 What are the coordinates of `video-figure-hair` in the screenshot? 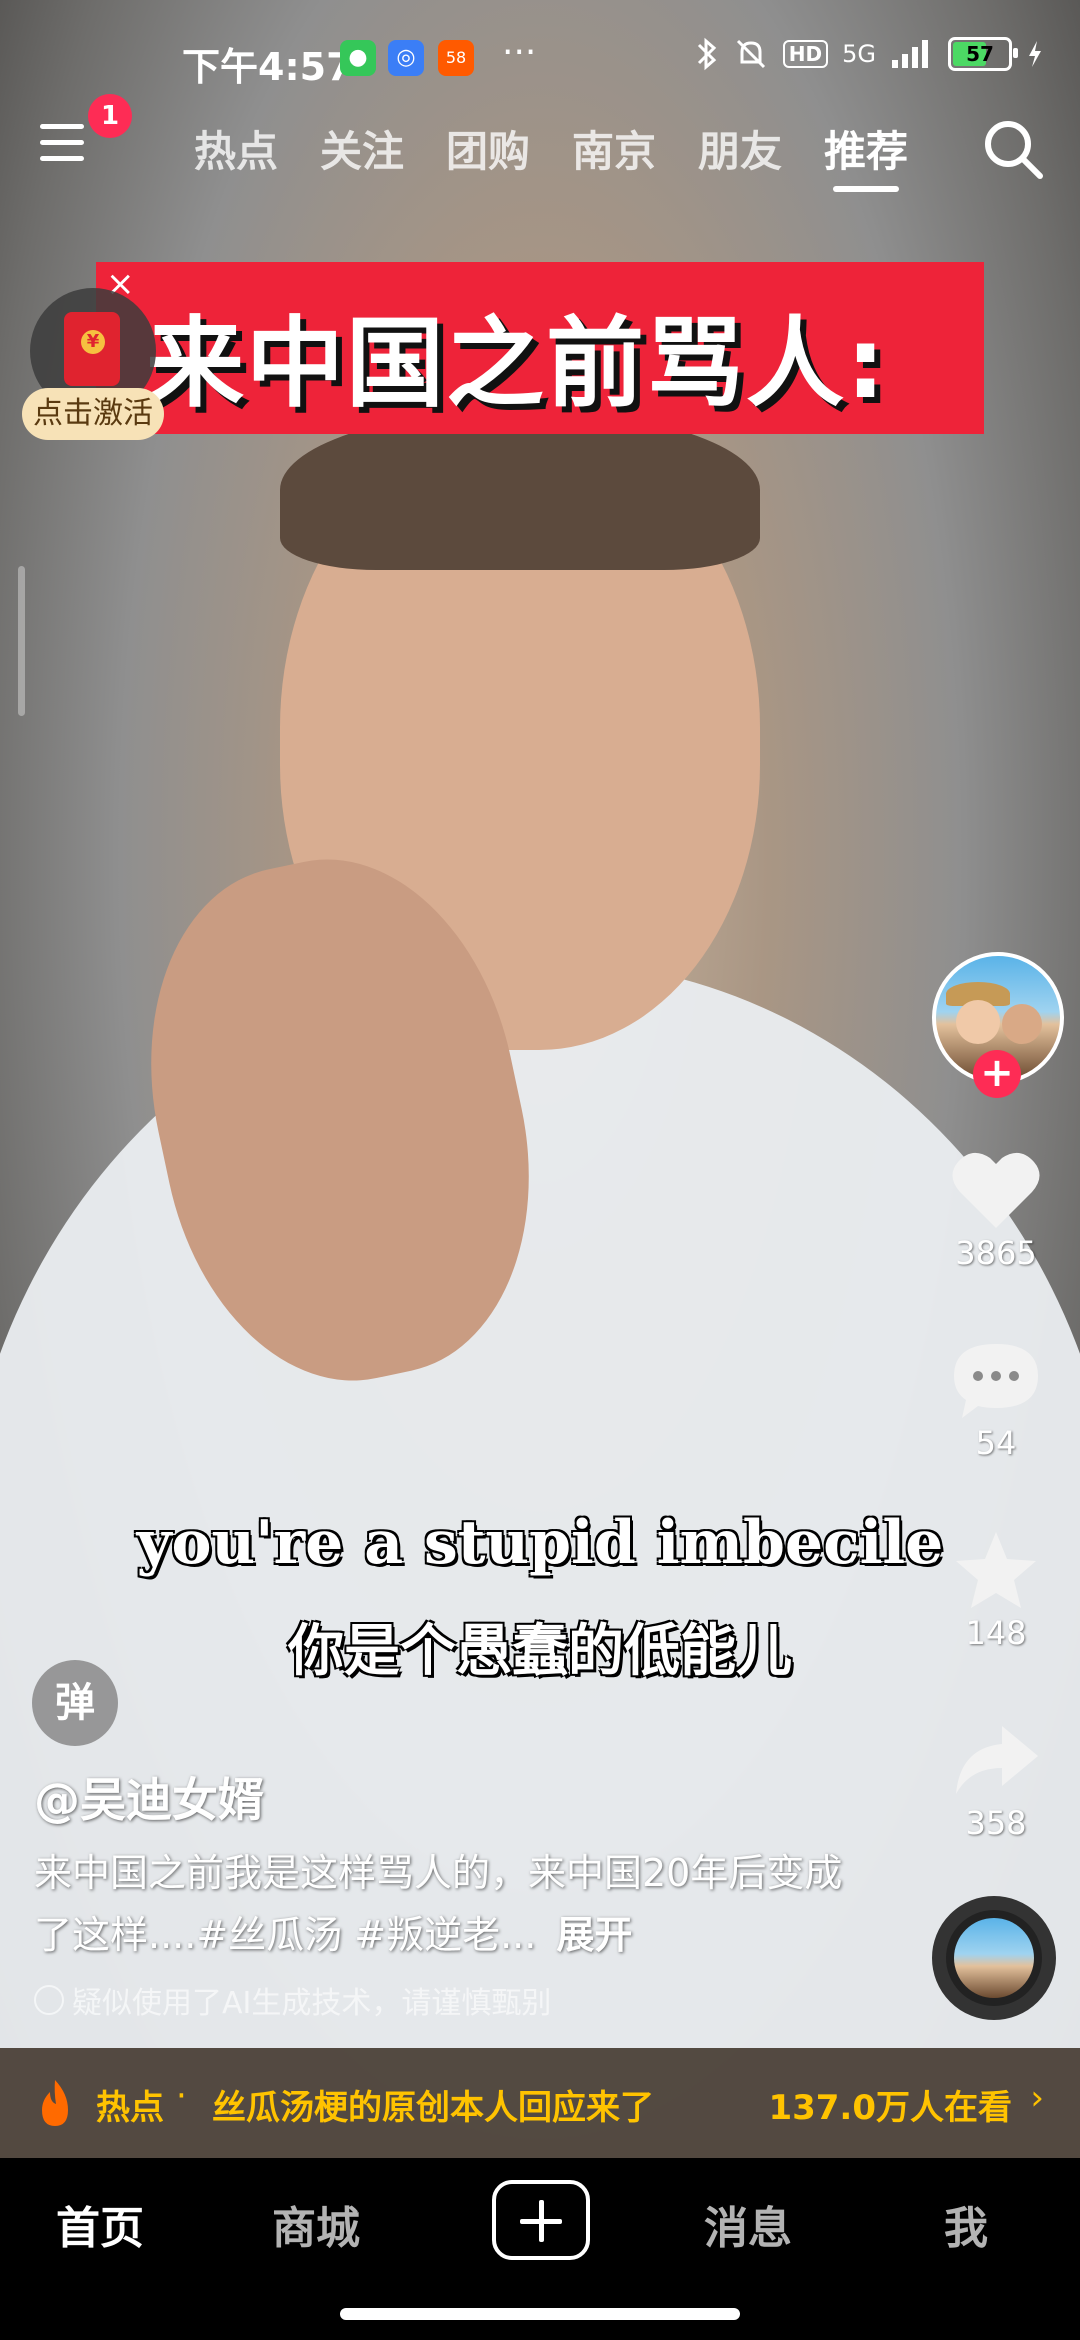 It's located at (520, 490).